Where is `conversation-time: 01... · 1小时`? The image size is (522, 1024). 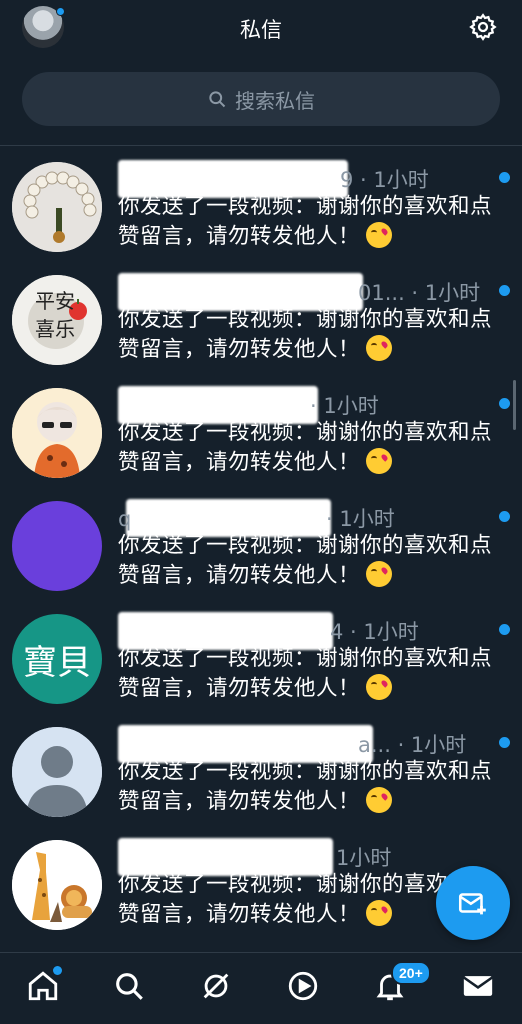 conversation-time: 01... · 1小时 is located at coordinates (419, 293).